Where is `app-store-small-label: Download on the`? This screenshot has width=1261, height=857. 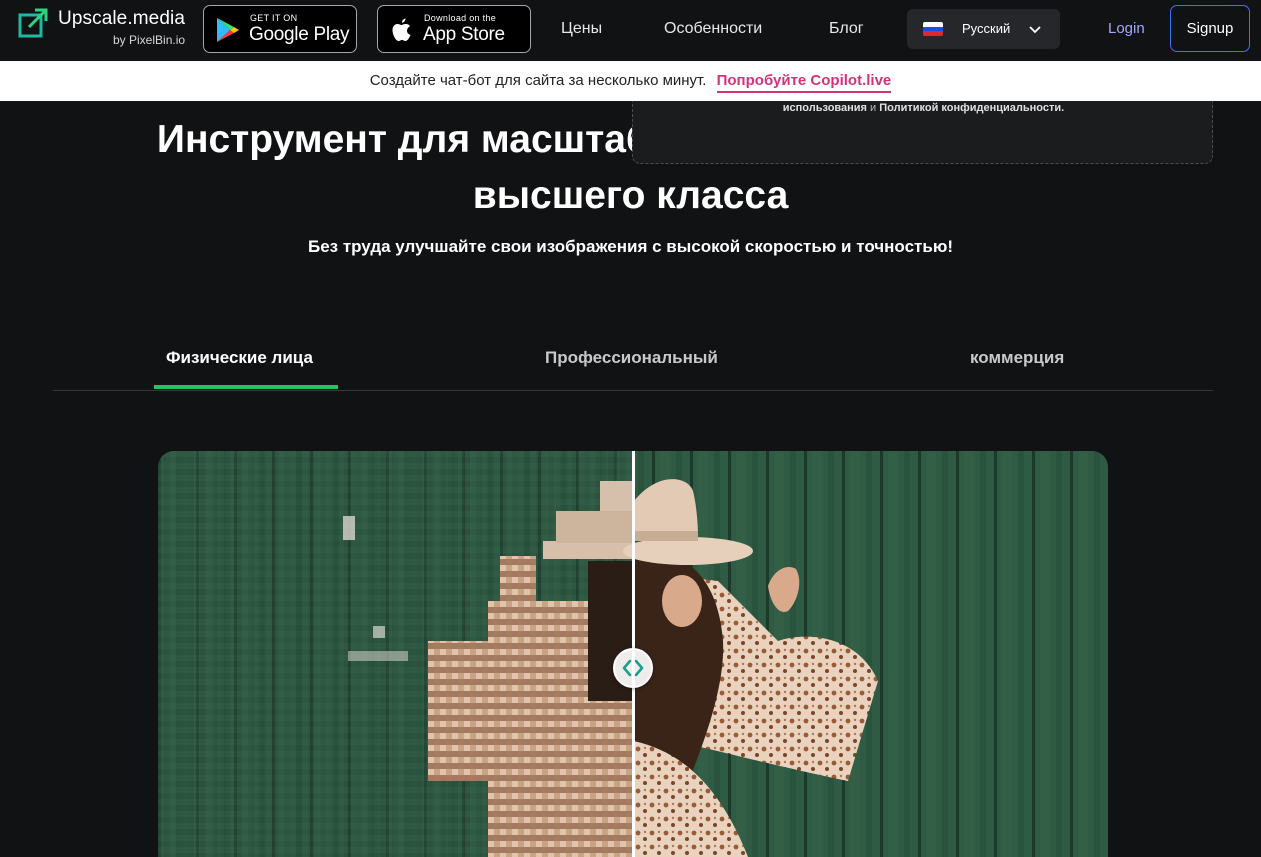 app-store-small-label: Download on the is located at coordinates (460, 18).